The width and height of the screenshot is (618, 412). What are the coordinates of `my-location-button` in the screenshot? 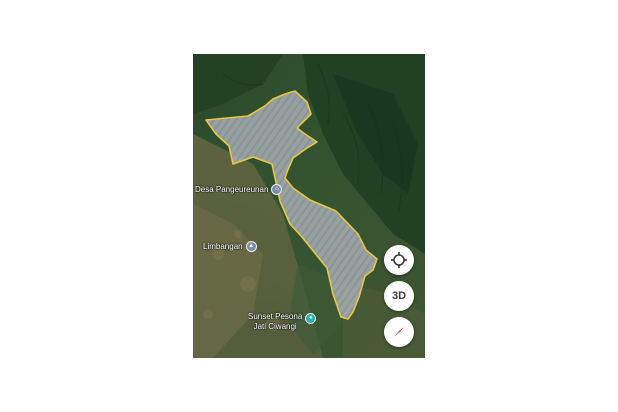 It's located at (399, 260).